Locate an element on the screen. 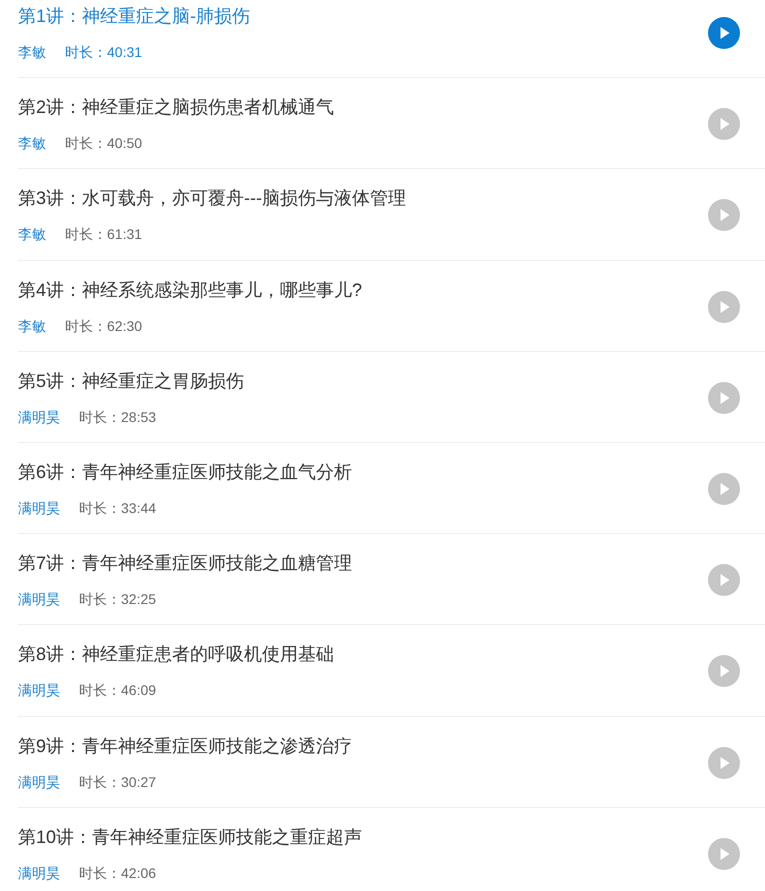  lecture-title: 第2讲：神经重症之脑损伤患者机械通气 is located at coordinates (176, 107).